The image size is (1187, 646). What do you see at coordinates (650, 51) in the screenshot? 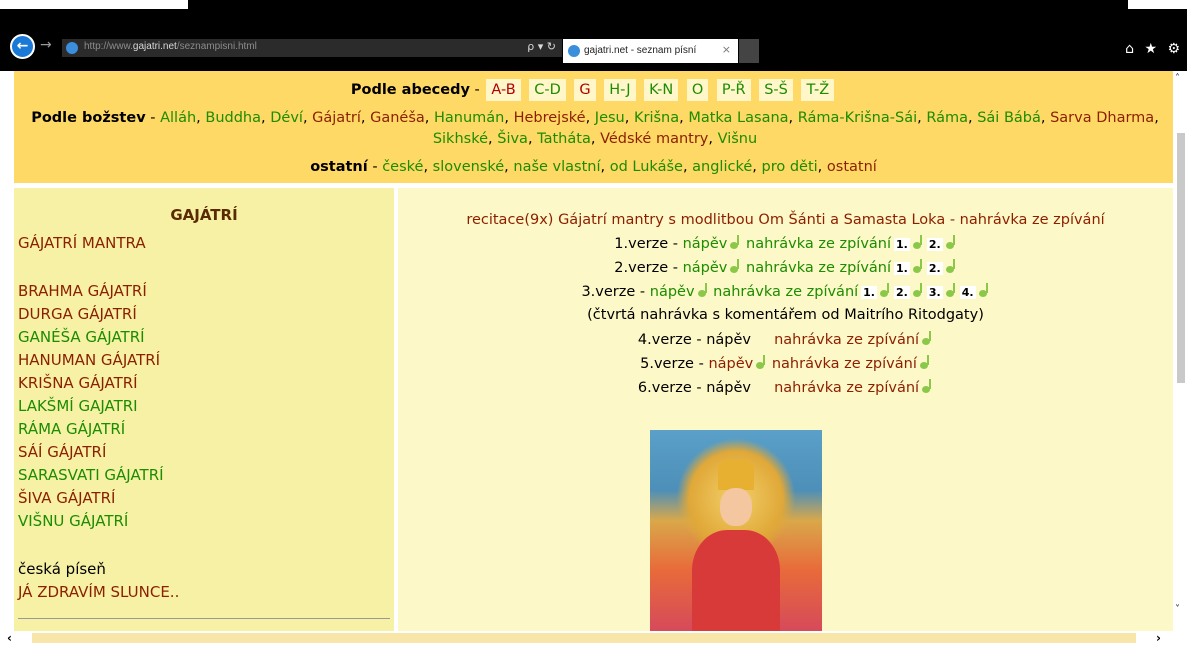
I see `tab-active: gajatri.net - seznam písní ×` at bounding box center [650, 51].